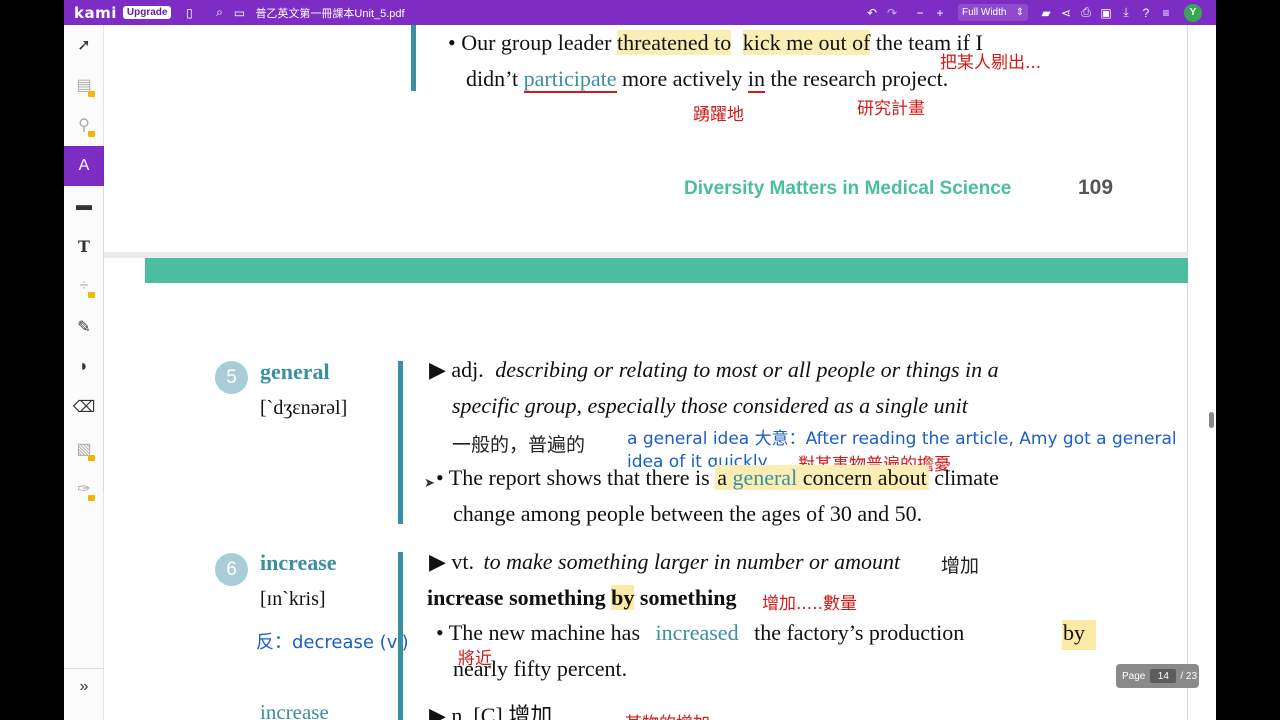 This screenshot has width=1280, height=720. I want to click on page-indicator: Page 14 / 23, so click(1157, 676).